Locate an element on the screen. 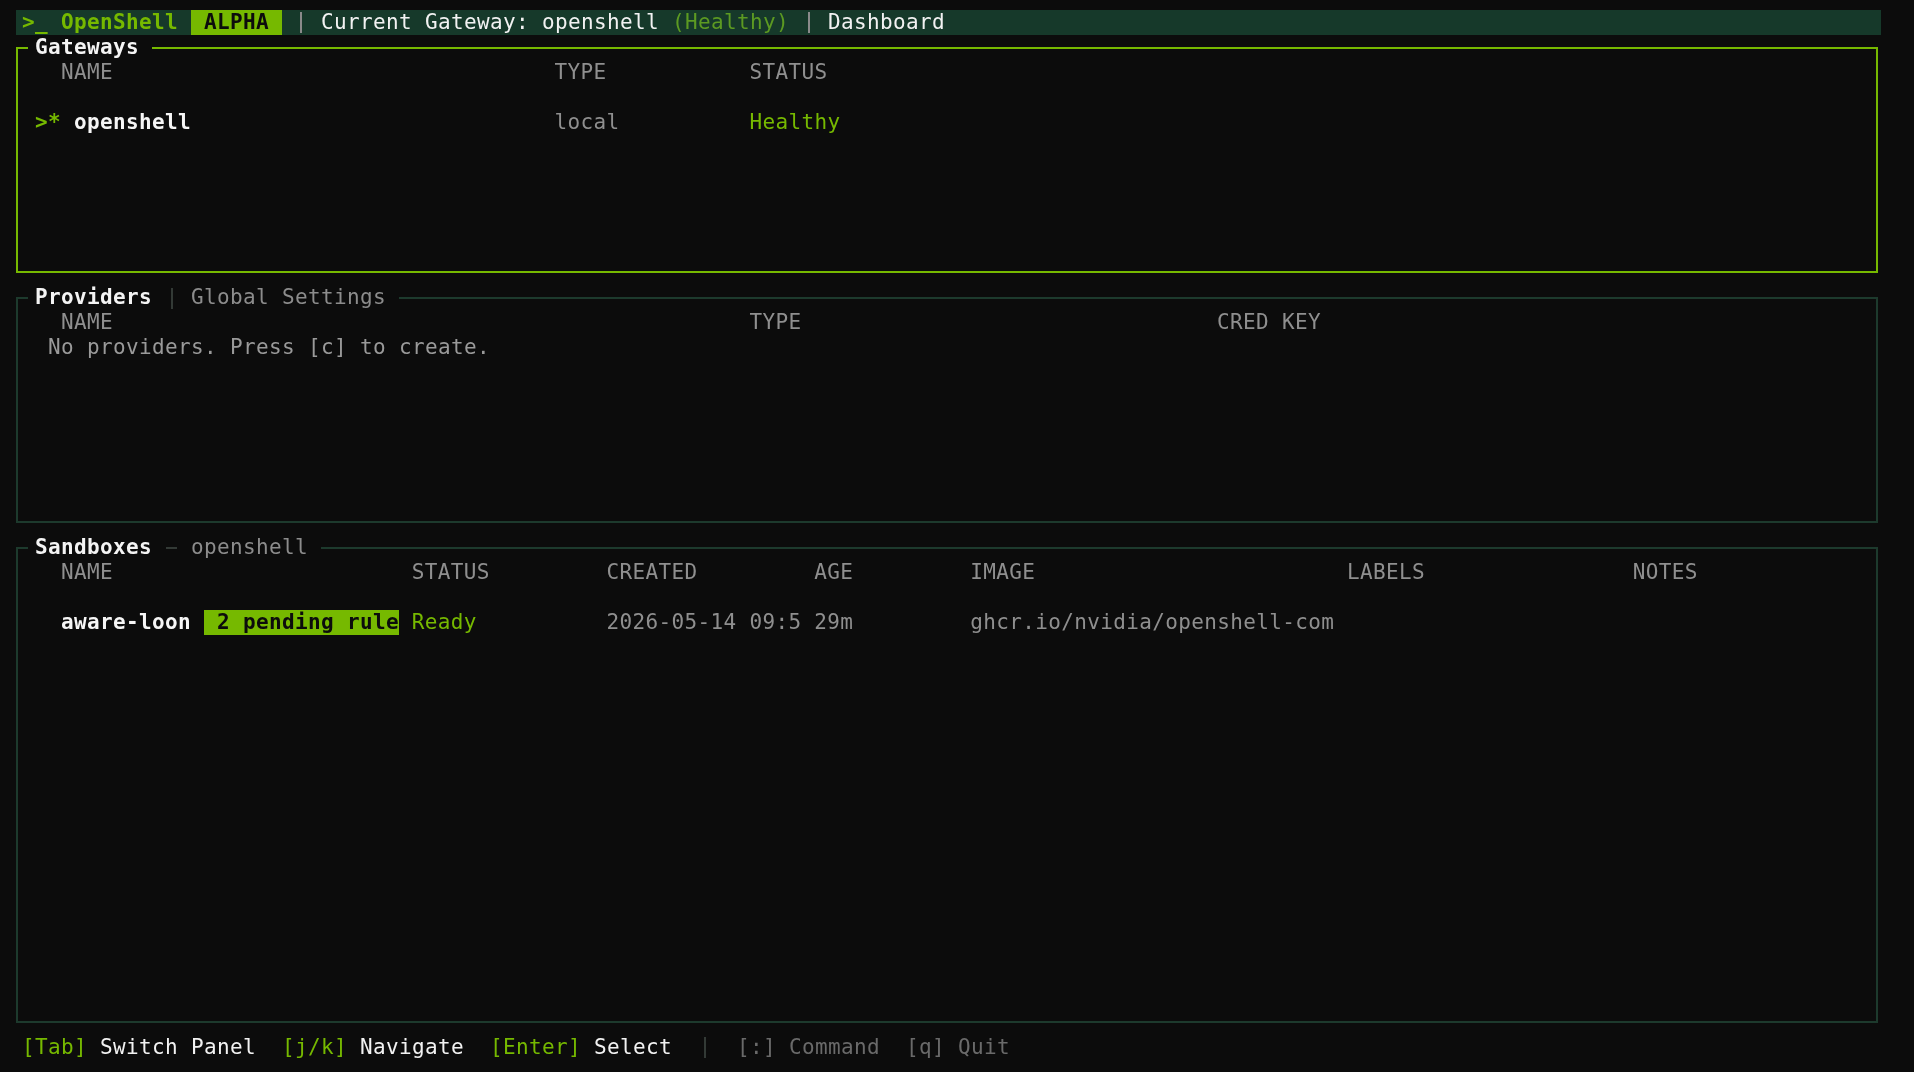  current-gateway-label: Current Gateway: openshell is located at coordinates (490, 22).